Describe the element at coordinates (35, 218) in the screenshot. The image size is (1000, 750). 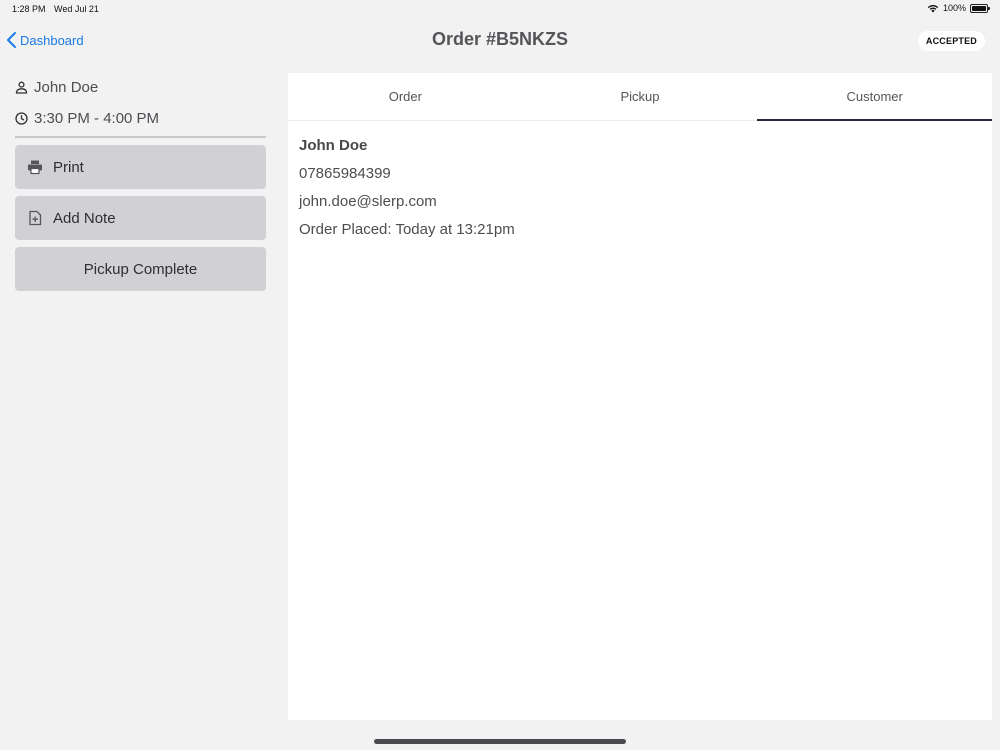
I see `note-add-icon` at that location.